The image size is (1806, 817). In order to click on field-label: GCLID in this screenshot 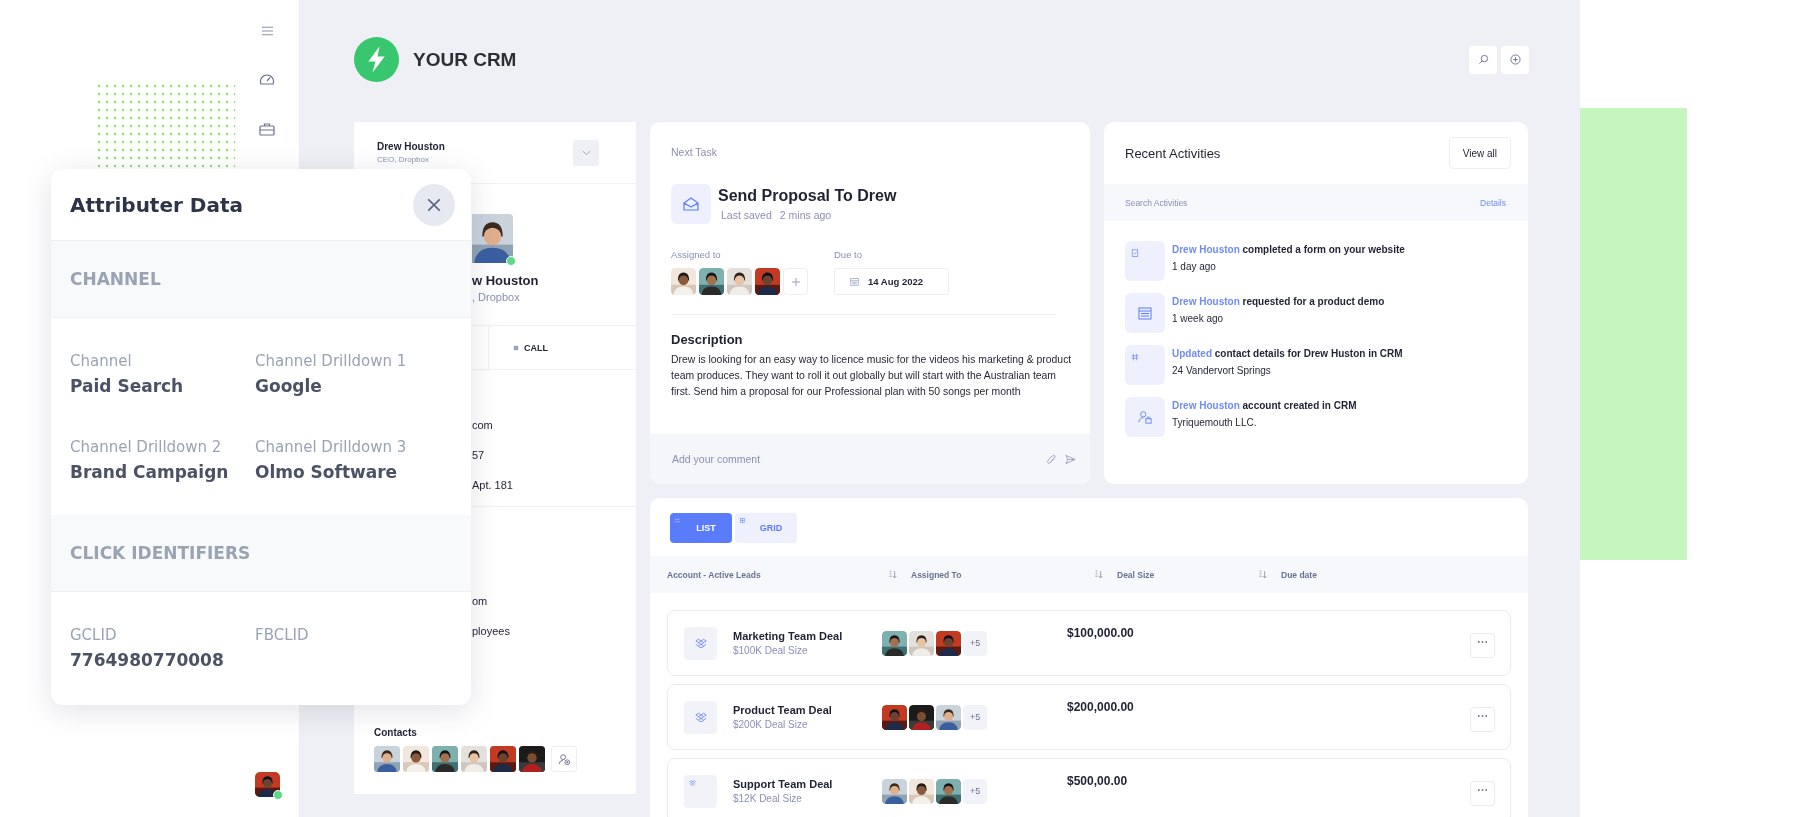, I will do `click(94, 635)`.